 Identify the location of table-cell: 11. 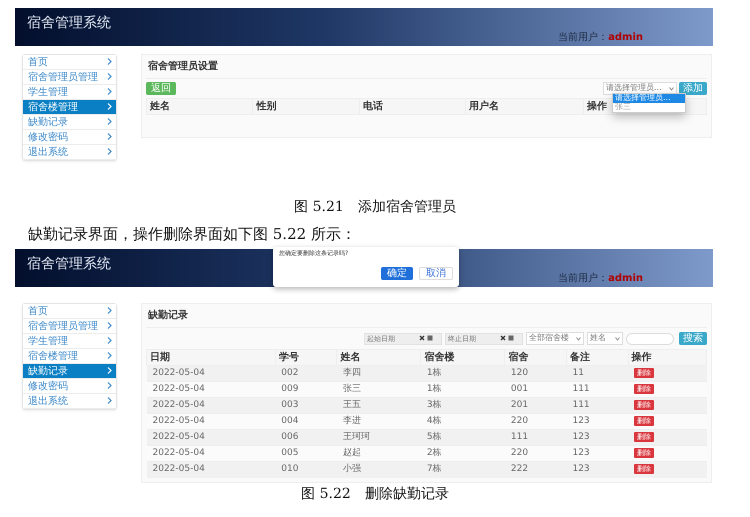
(597, 374).